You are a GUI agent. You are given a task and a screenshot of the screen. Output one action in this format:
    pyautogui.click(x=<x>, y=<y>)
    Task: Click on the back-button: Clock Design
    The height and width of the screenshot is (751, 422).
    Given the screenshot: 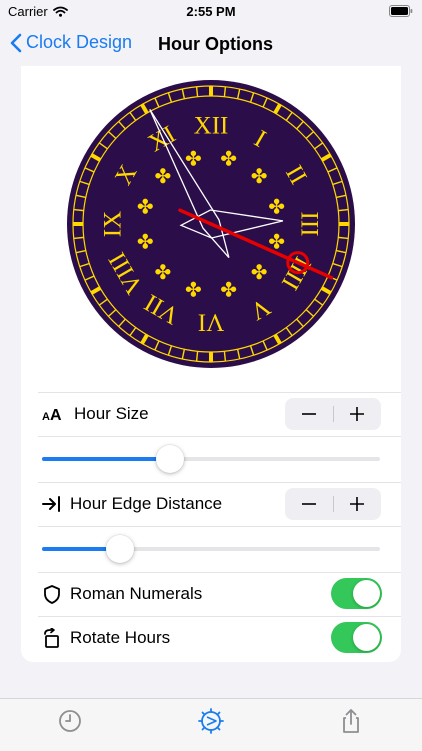 What is the action you would take?
    pyautogui.click(x=71, y=42)
    